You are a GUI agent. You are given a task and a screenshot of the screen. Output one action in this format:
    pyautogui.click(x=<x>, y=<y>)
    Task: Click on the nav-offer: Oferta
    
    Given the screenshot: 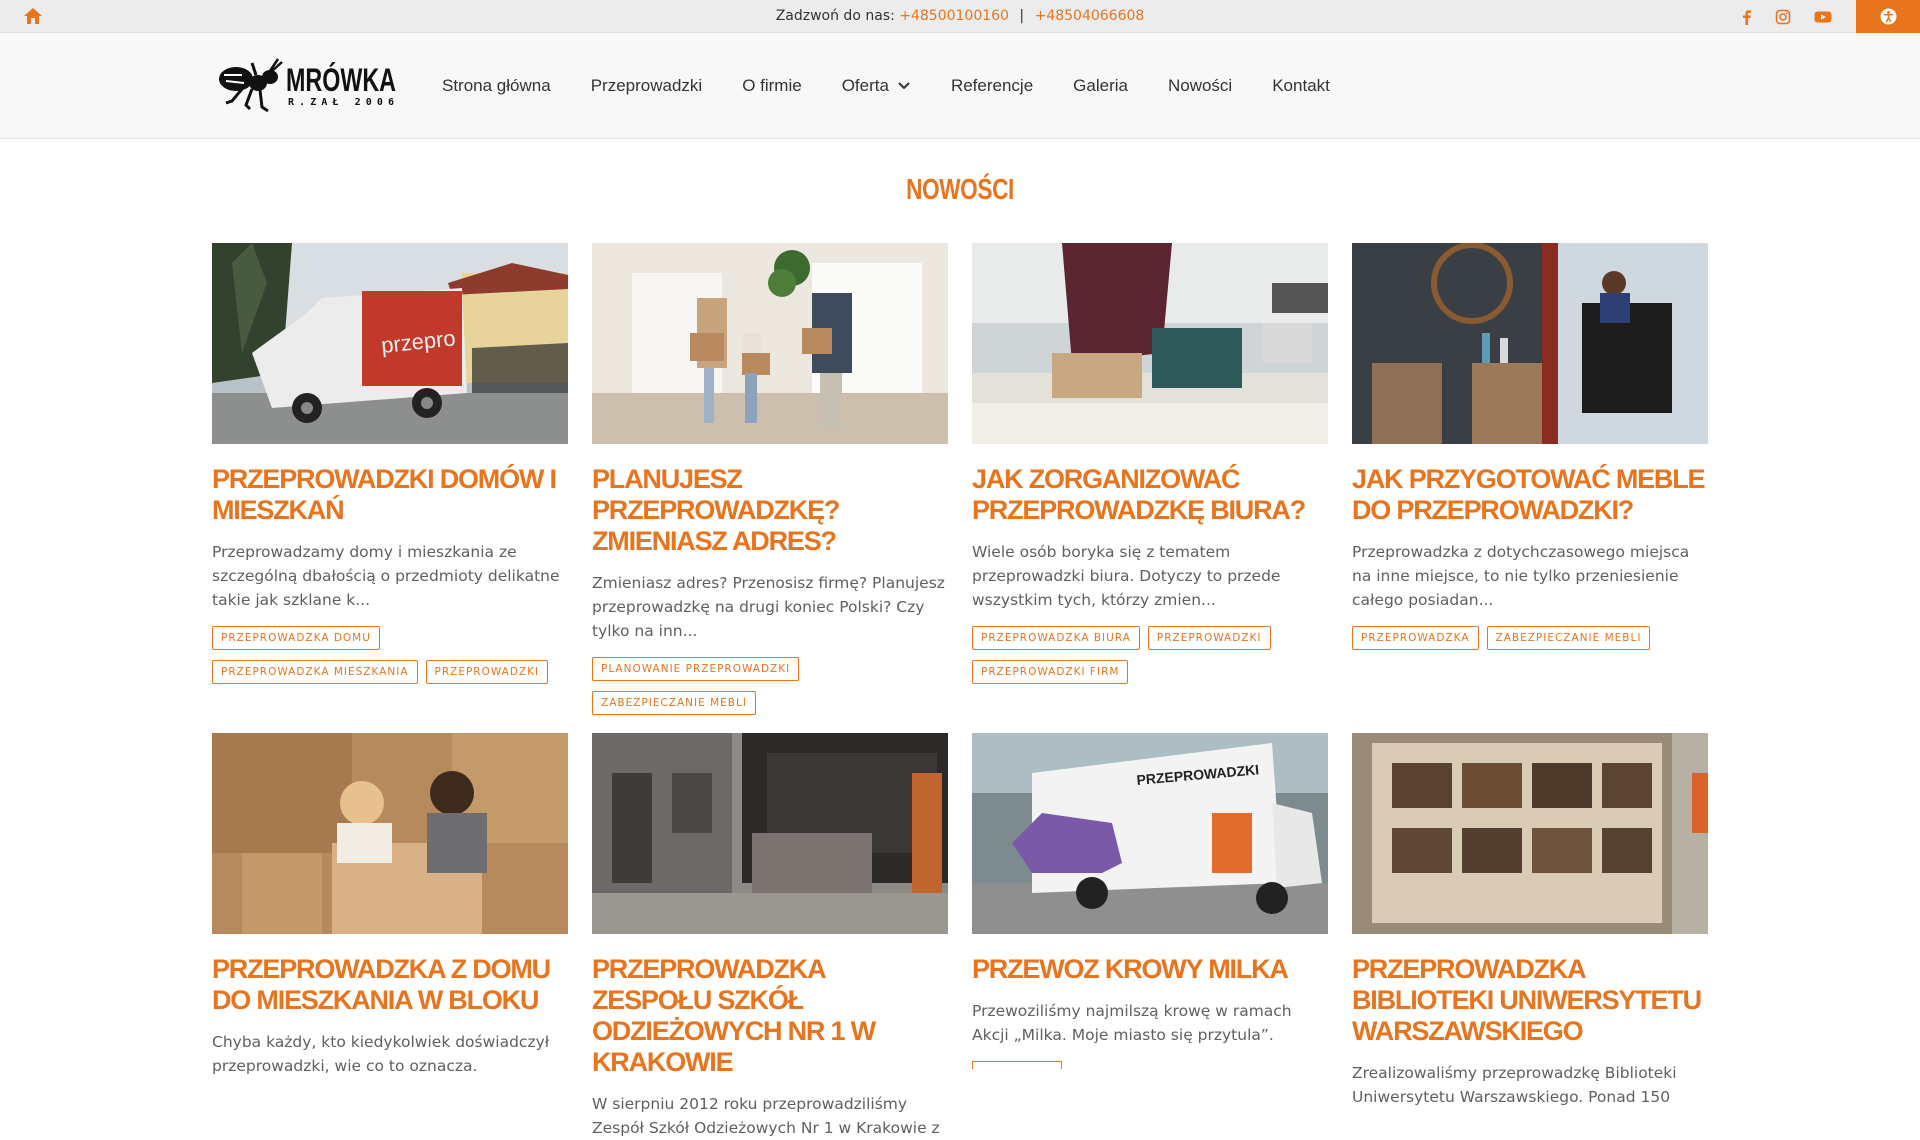 What is the action you would take?
    pyautogui.click(x=876, y=86)
    